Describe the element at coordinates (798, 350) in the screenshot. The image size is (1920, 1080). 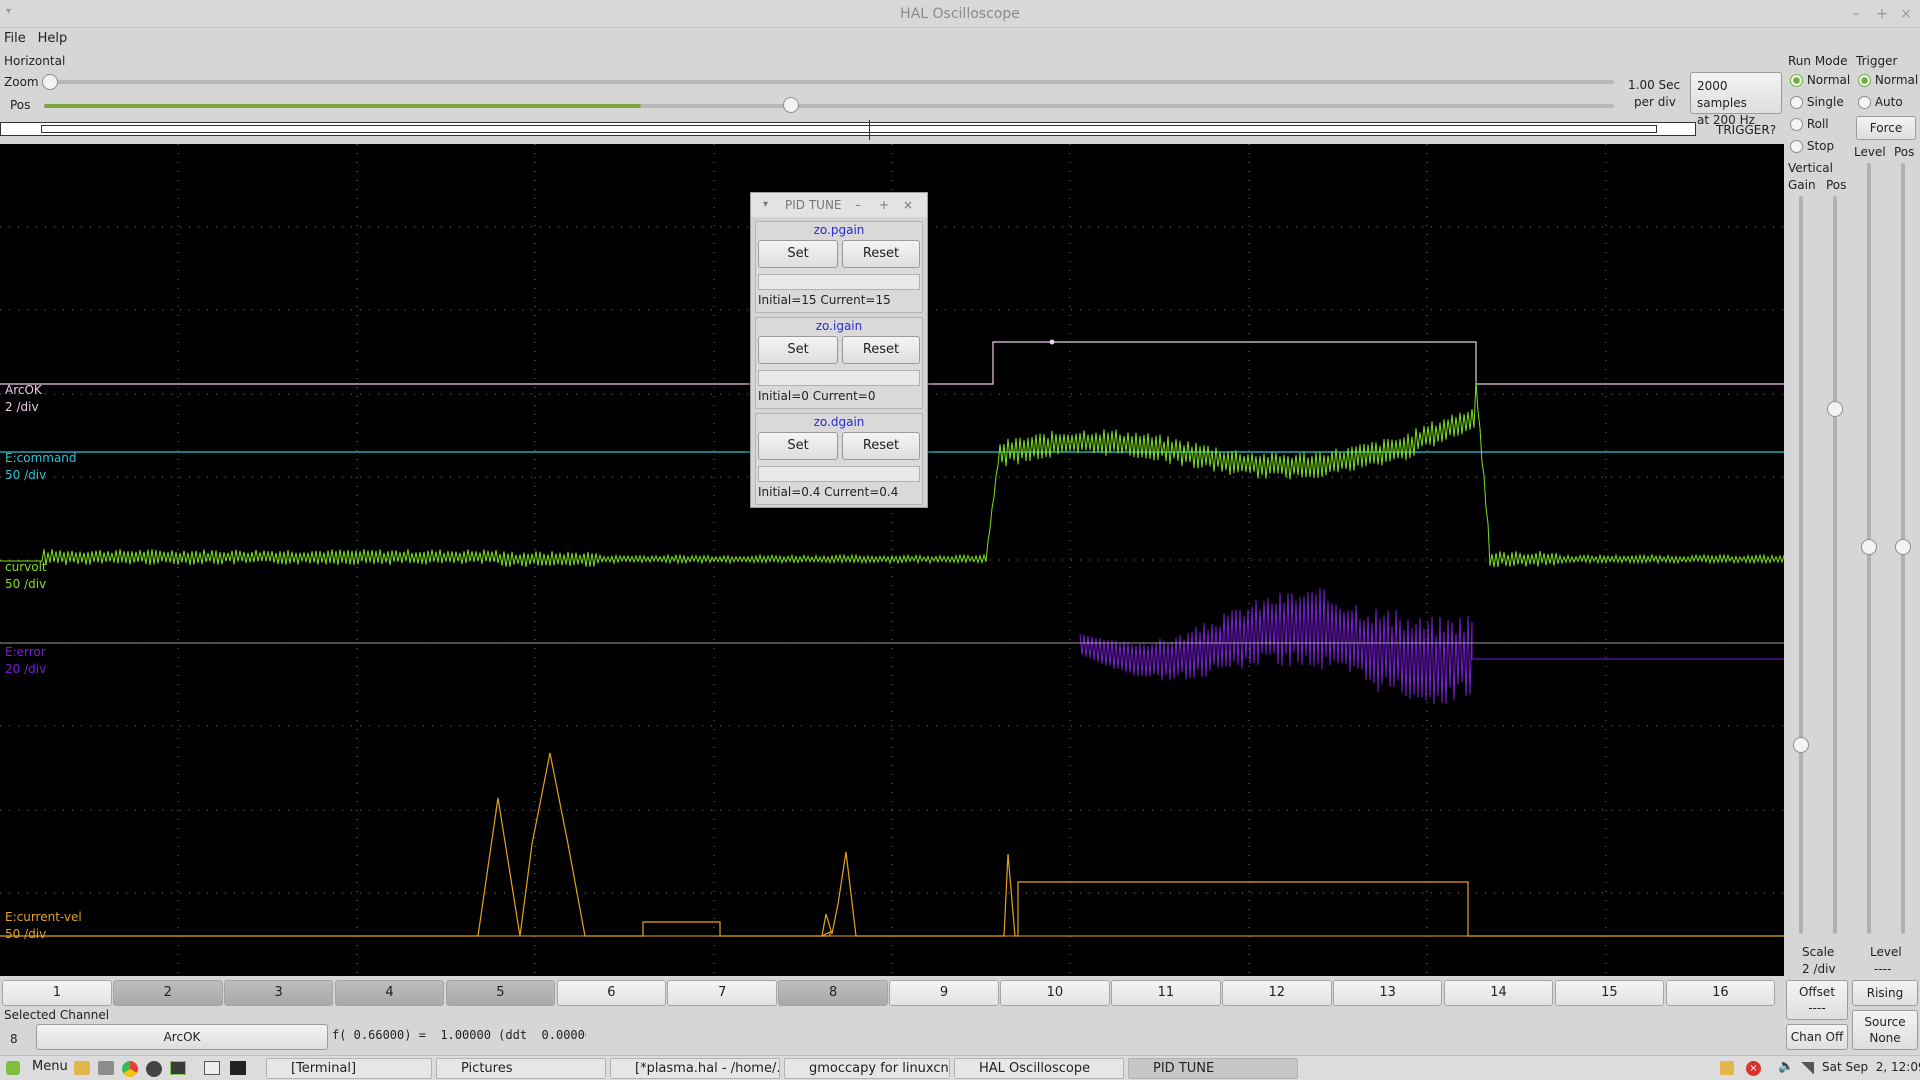
I see `igain-set-button: Set` at that location.